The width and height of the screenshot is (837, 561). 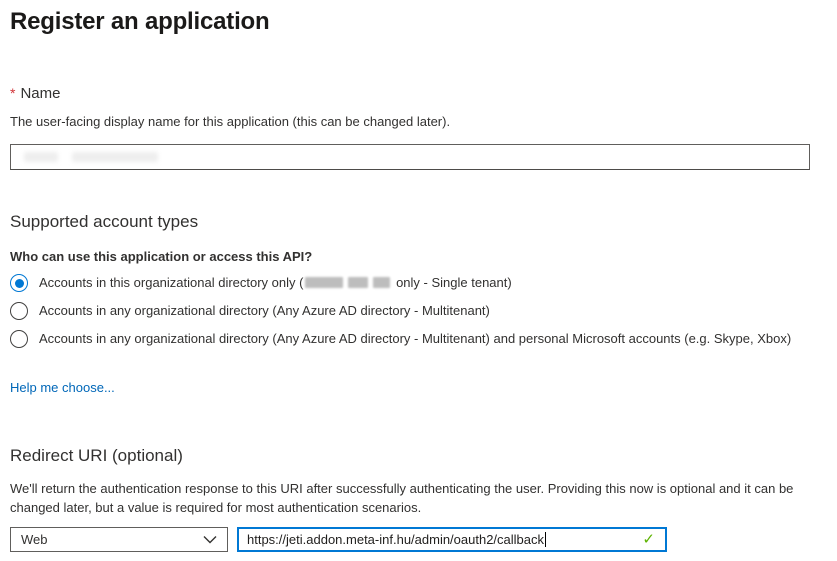 I want to click on name-input, so click(x=410, y=157).